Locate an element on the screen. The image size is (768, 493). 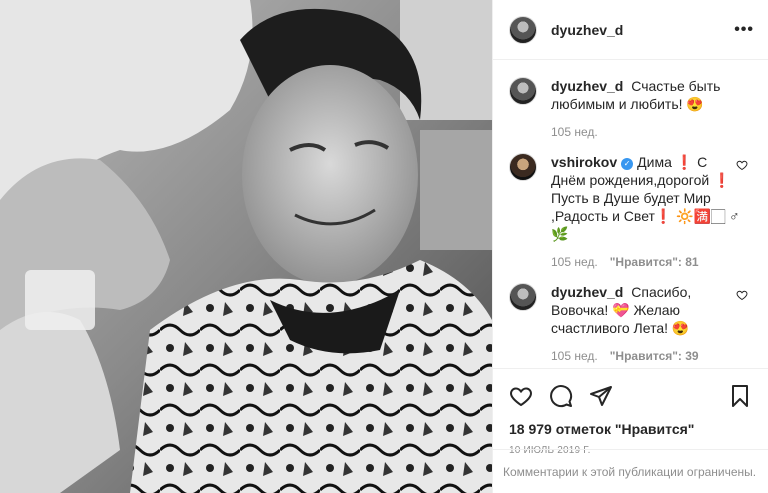
post-header: dyuzhev_d ••• is located at coordinates (630, 30).